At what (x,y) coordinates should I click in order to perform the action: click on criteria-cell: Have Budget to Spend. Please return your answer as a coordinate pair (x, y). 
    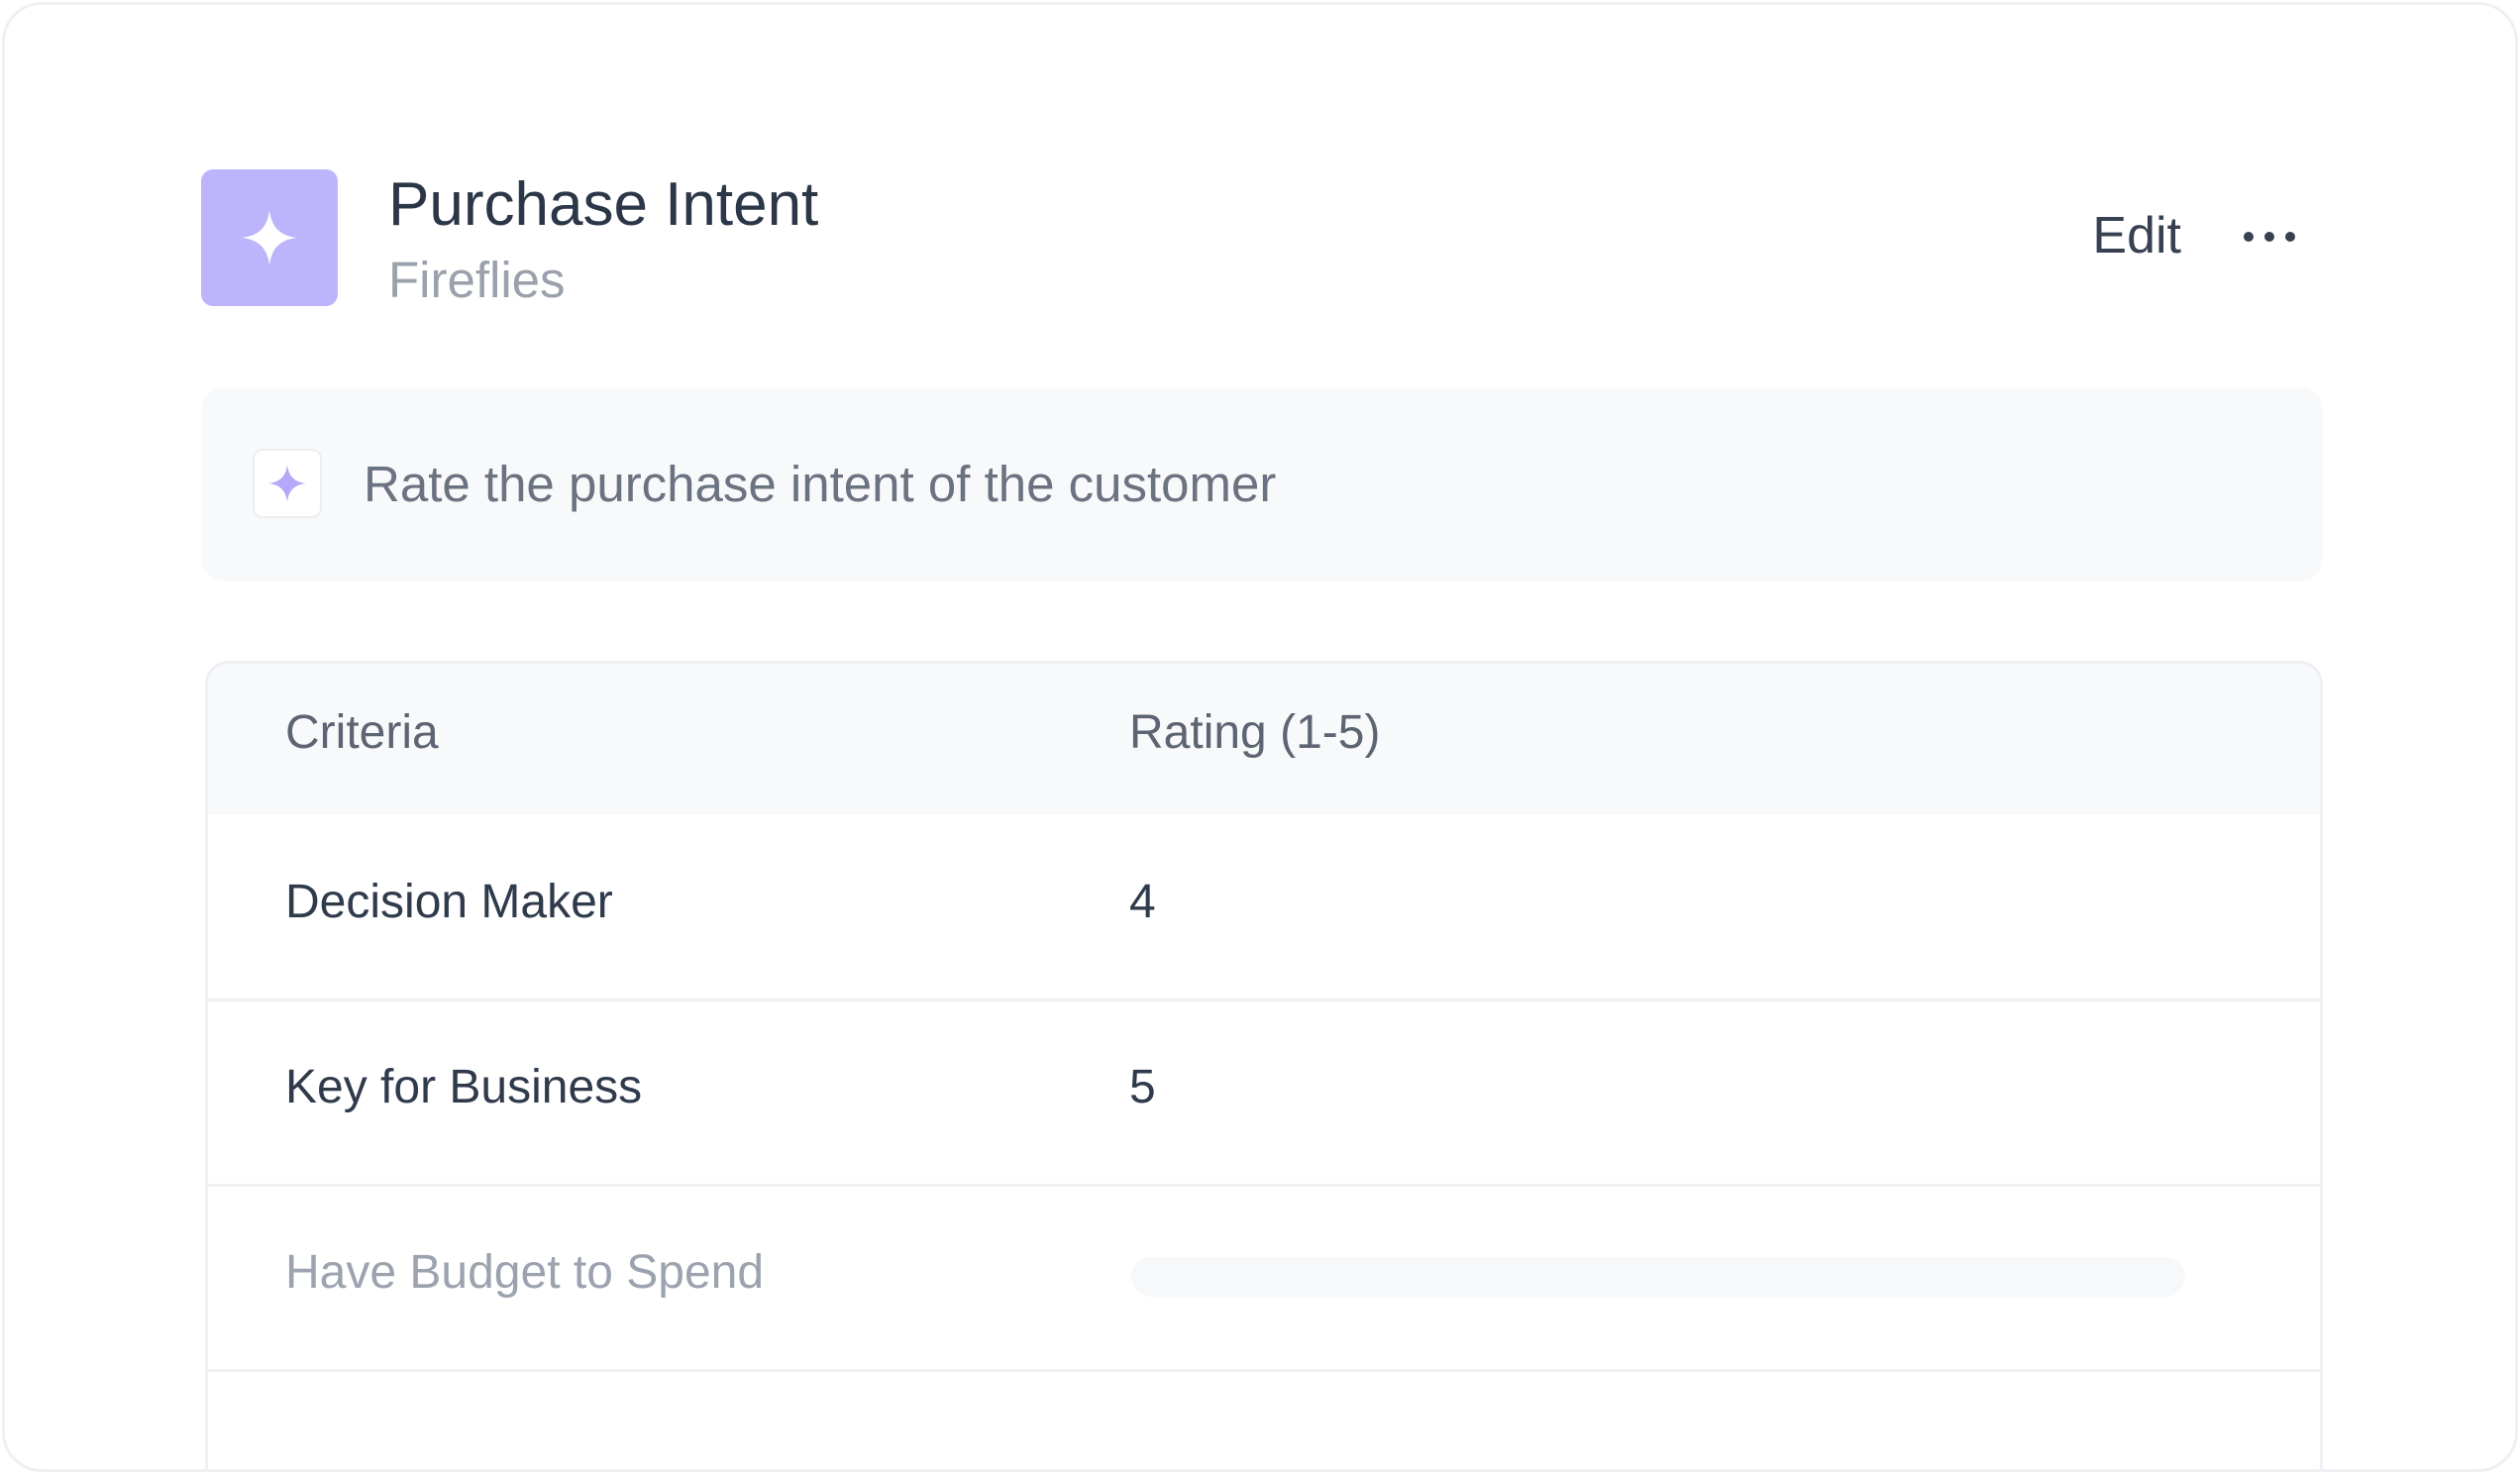
    Looking at the image, I should click on (525, 1272).